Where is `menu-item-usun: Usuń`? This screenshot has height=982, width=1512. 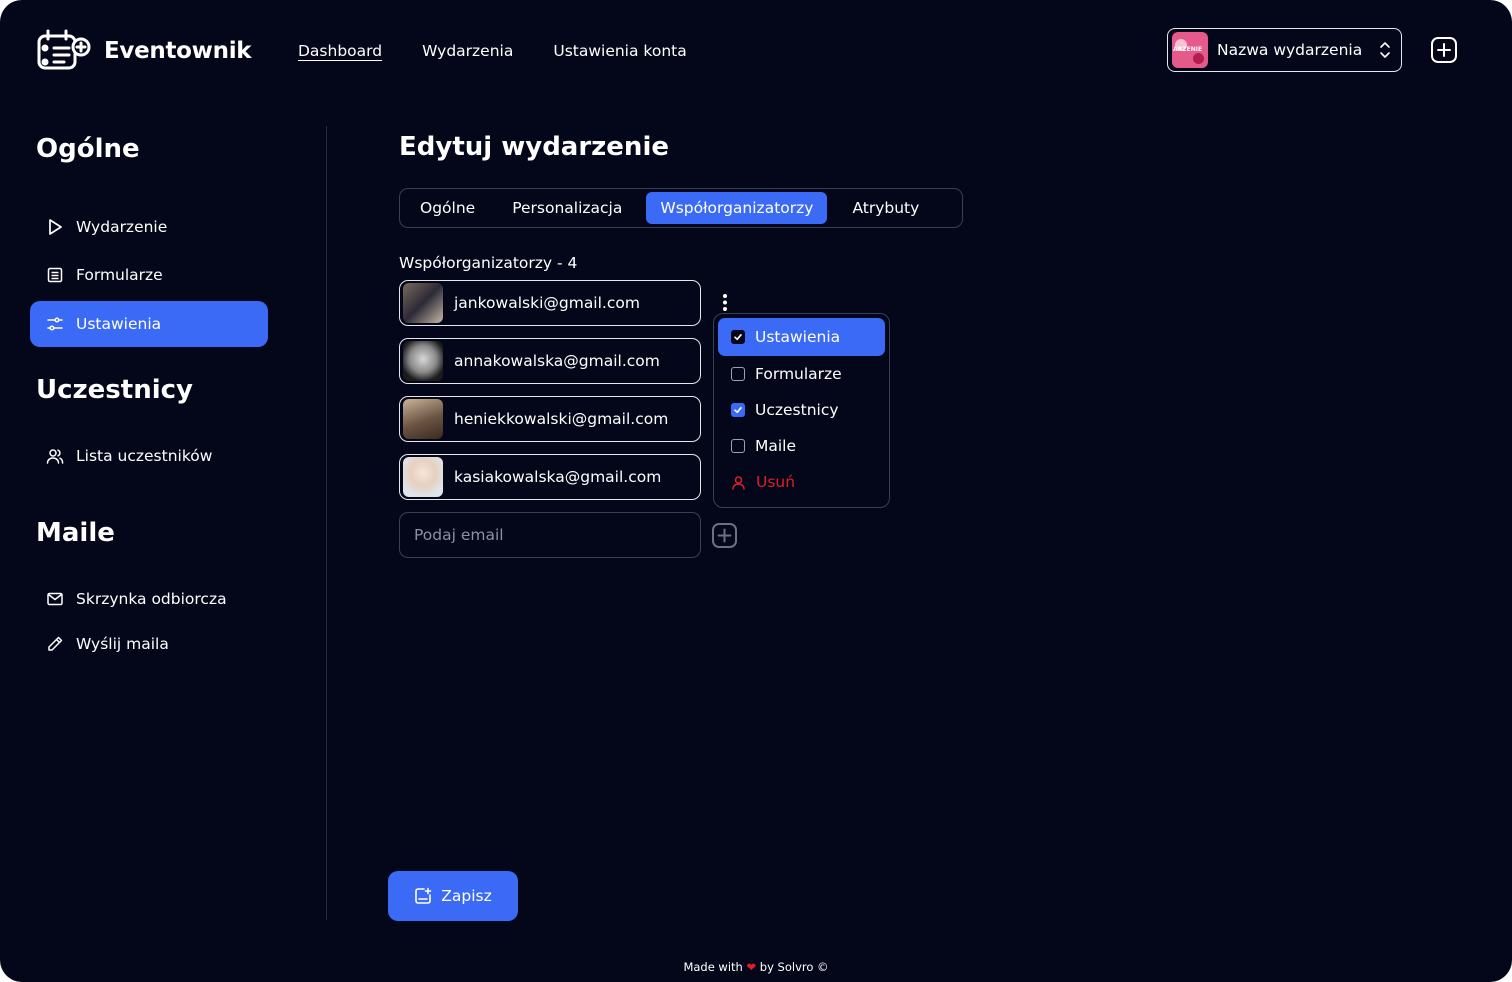
menu-item-usun: Usuń is located at coordinates (801, 482).